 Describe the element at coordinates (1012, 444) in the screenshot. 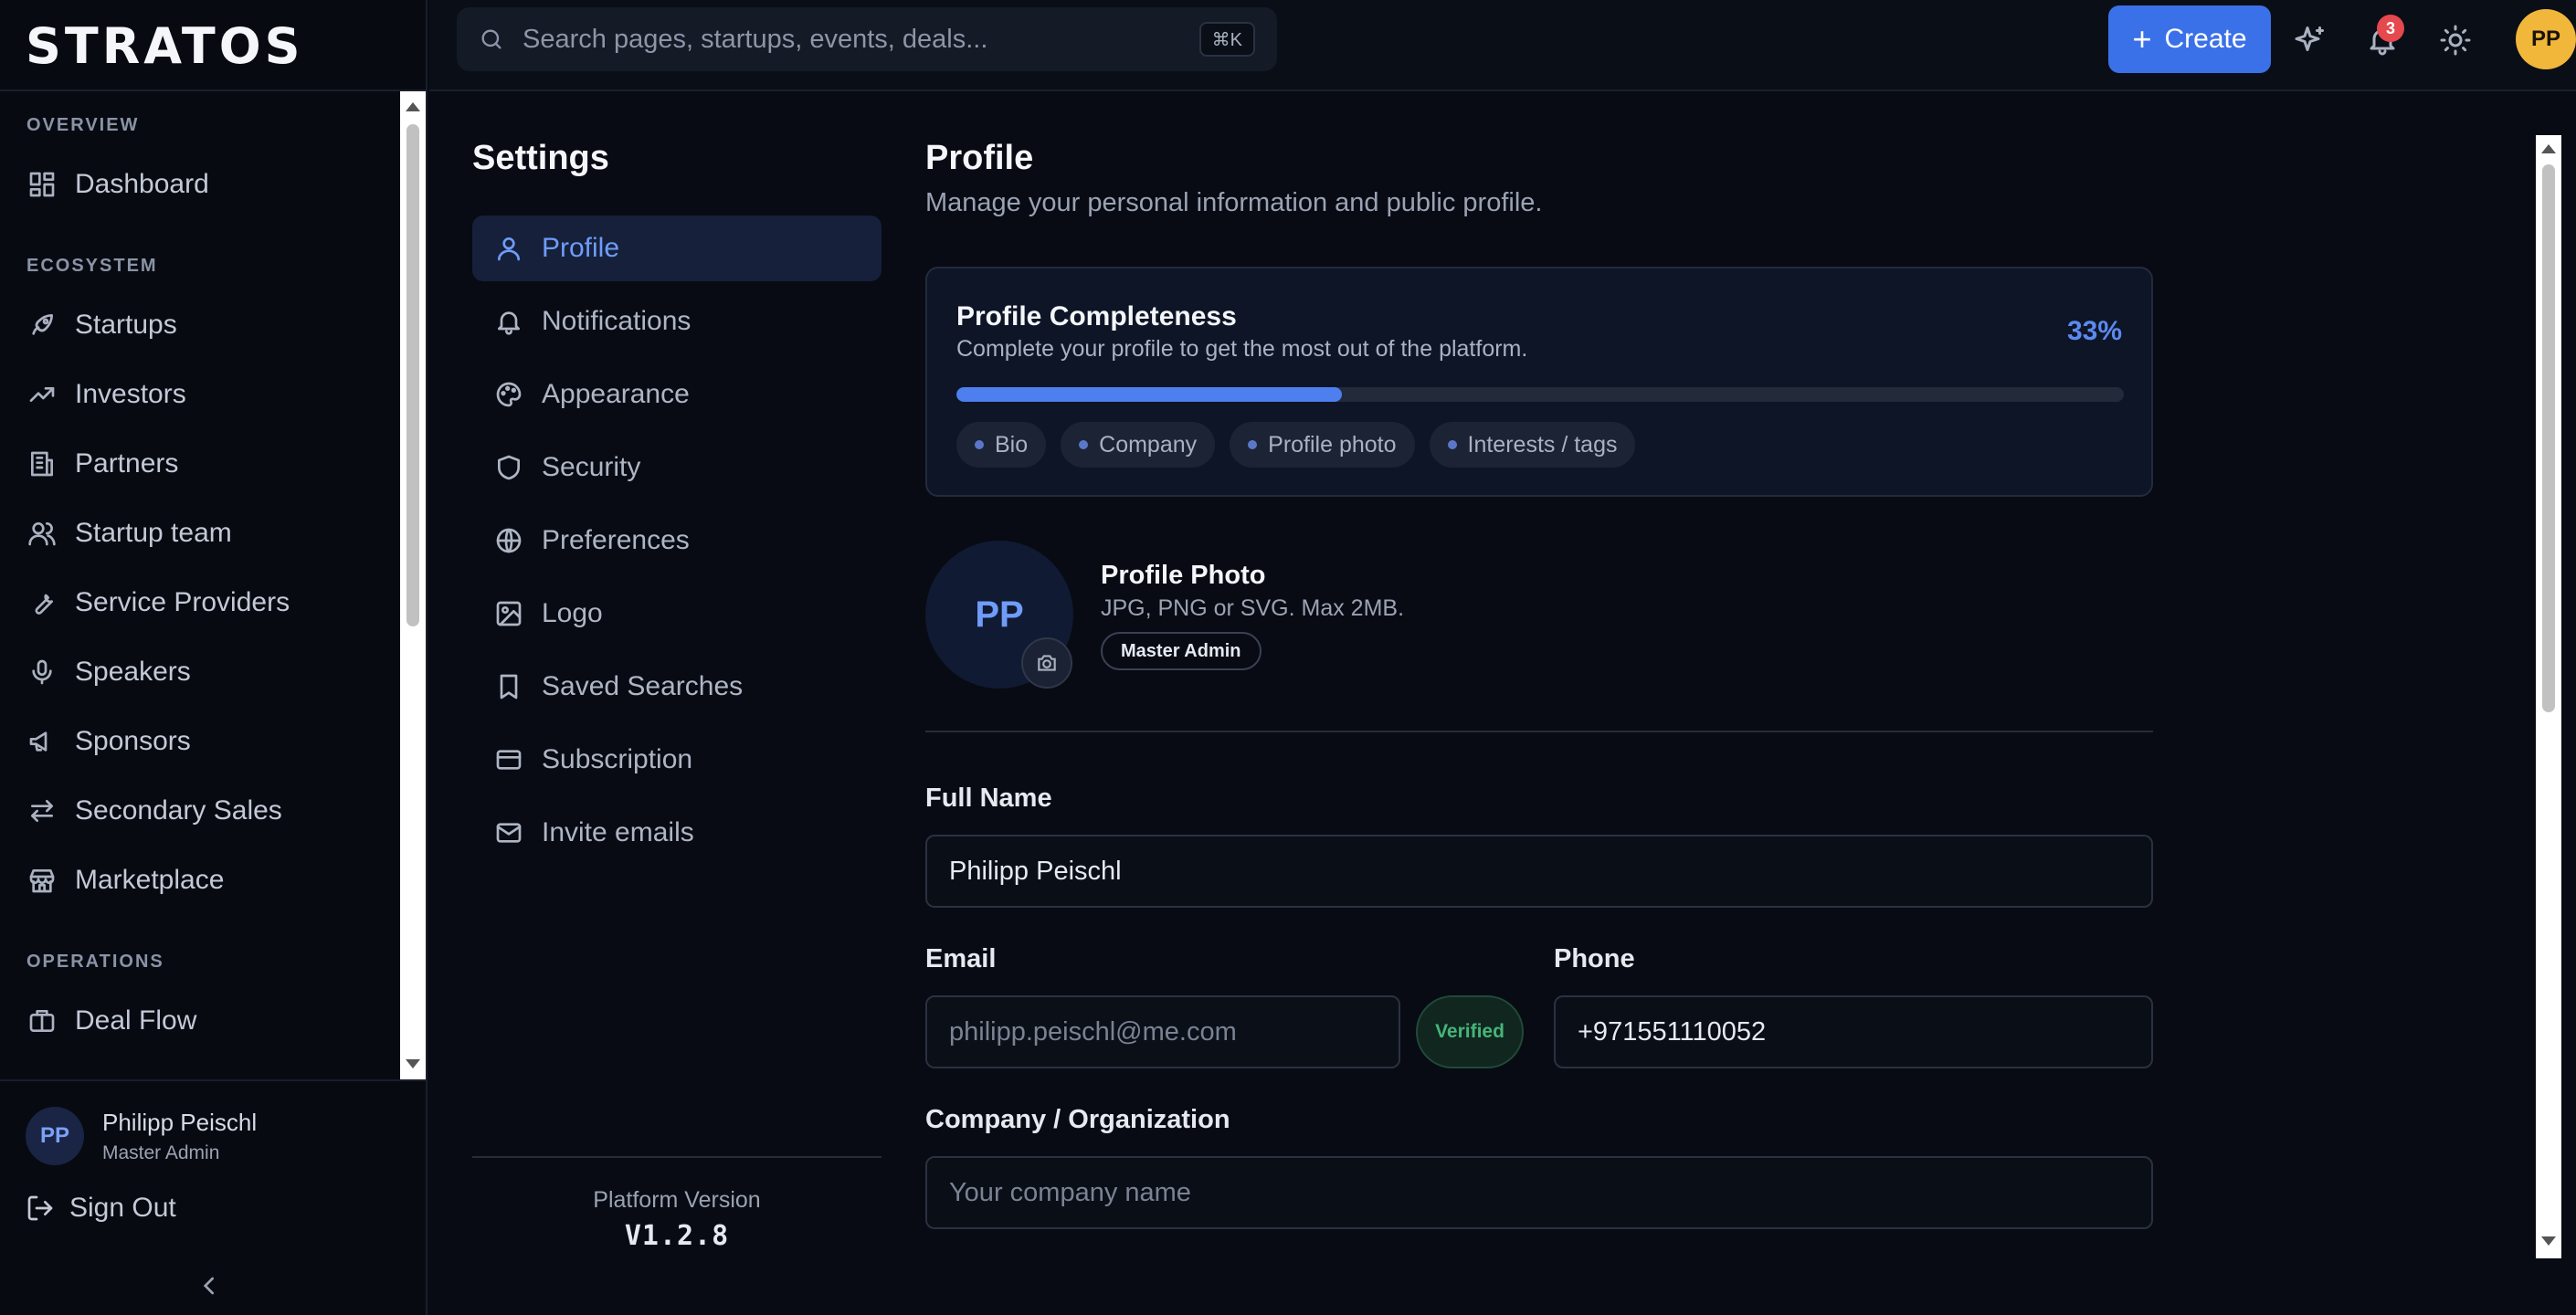

I see `chip-label: Bio` at that location.